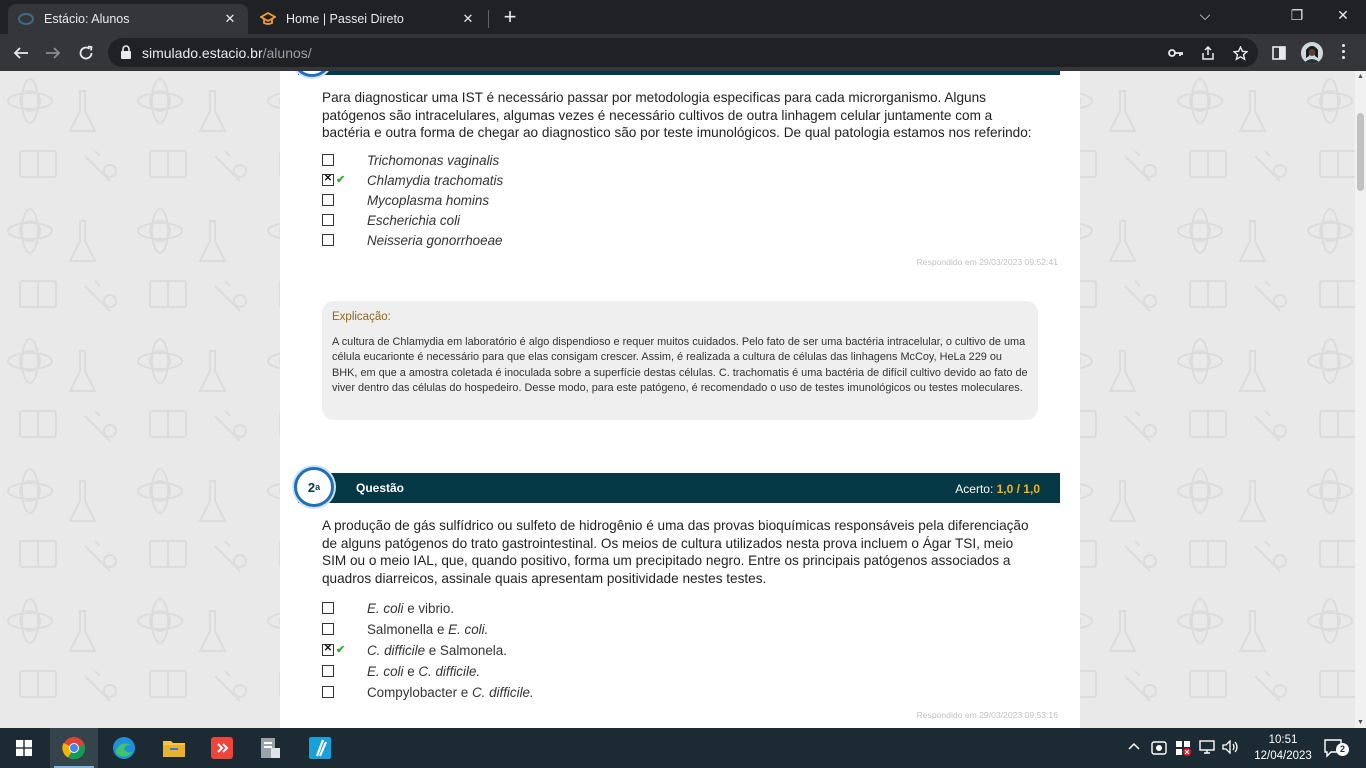 This screenshot has height=768, width=1366. Describe the element at coordinates (1183, 749) in the screenshot. I see `security-shield-icon` at that location.